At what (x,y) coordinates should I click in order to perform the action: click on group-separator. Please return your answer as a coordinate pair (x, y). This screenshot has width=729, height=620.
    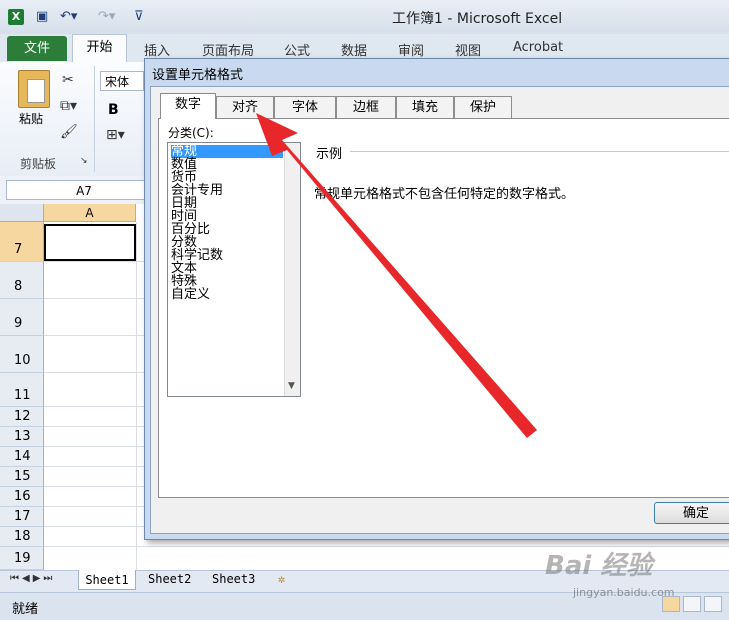
    Looking at the image, I should click on (94, 119).